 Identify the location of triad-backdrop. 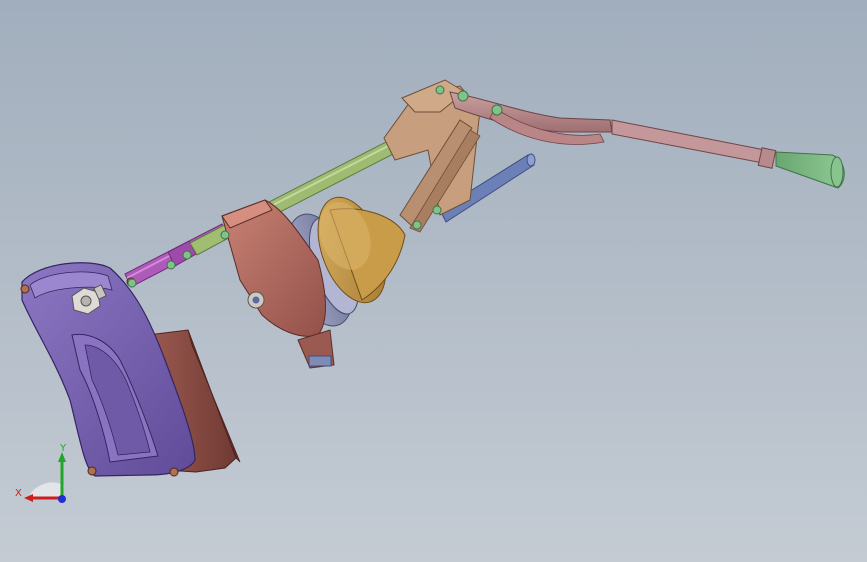
(46, 490).